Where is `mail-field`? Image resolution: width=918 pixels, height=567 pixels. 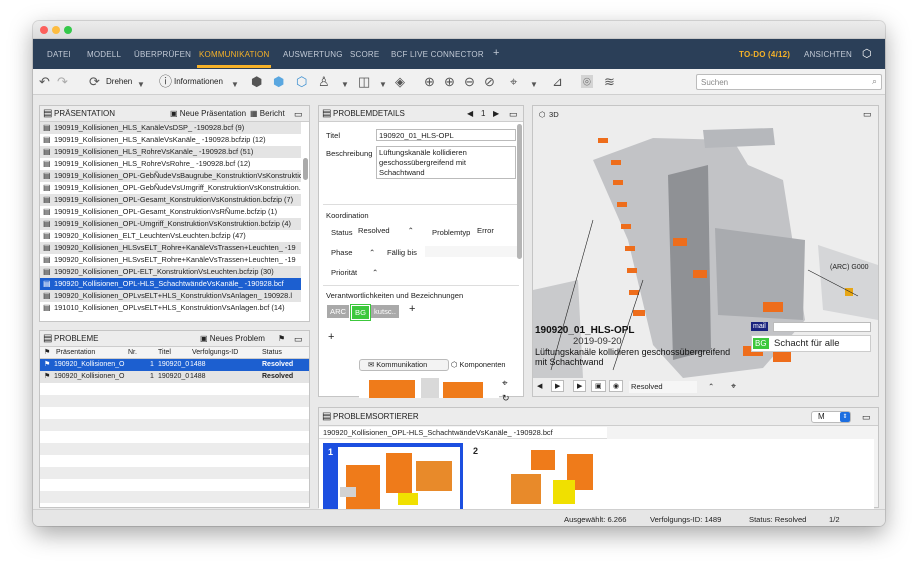
mail-field is located at coordinates (822, 327).